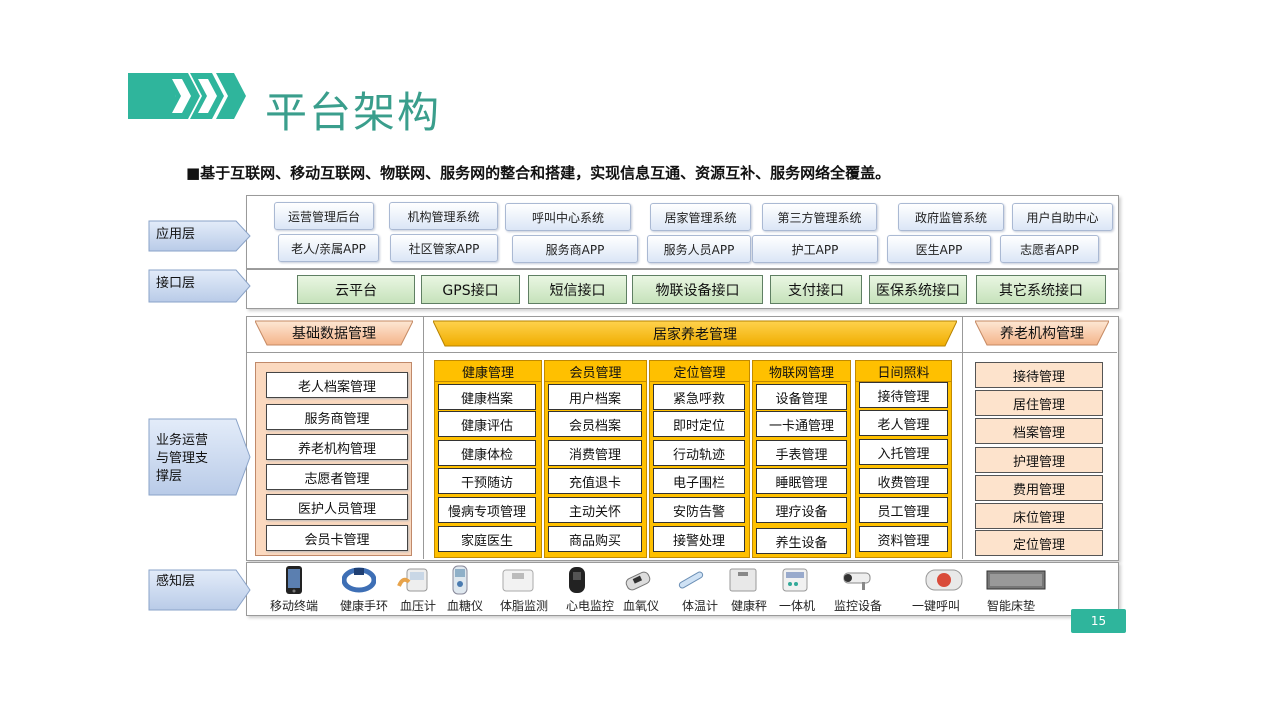 The height and width of the screenshot is (713, 1267). What do you see at coordinates (487, 397) in the screenshot?
I see `health-item: 健康档案` at bounding box center [487, 397].